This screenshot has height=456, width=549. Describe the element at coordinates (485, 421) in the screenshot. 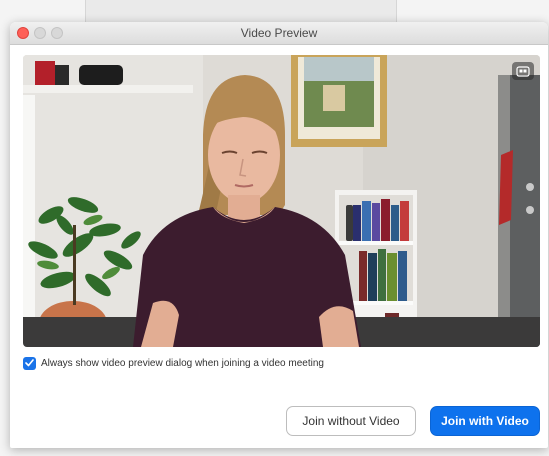

I see `join-with-video-button: Join with Video` at that location.